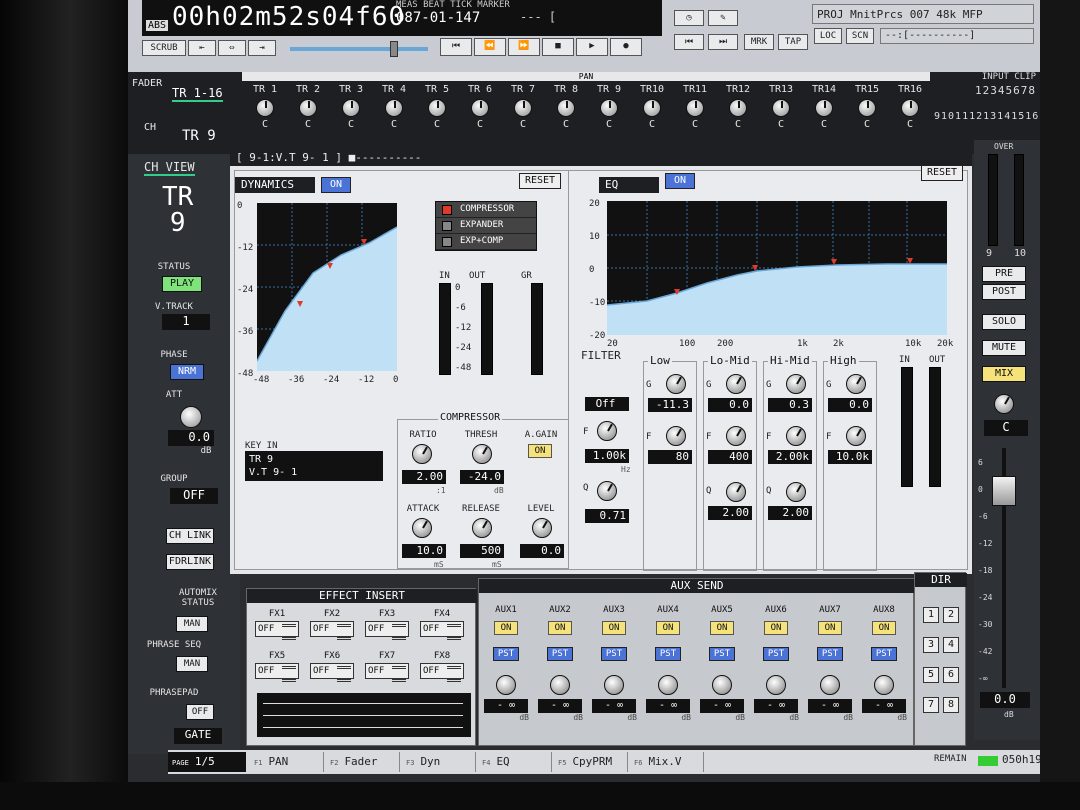 The height and width of the screenshot is (810, 1080). I want to click on channel-pan-knob, so click(1004, 404).